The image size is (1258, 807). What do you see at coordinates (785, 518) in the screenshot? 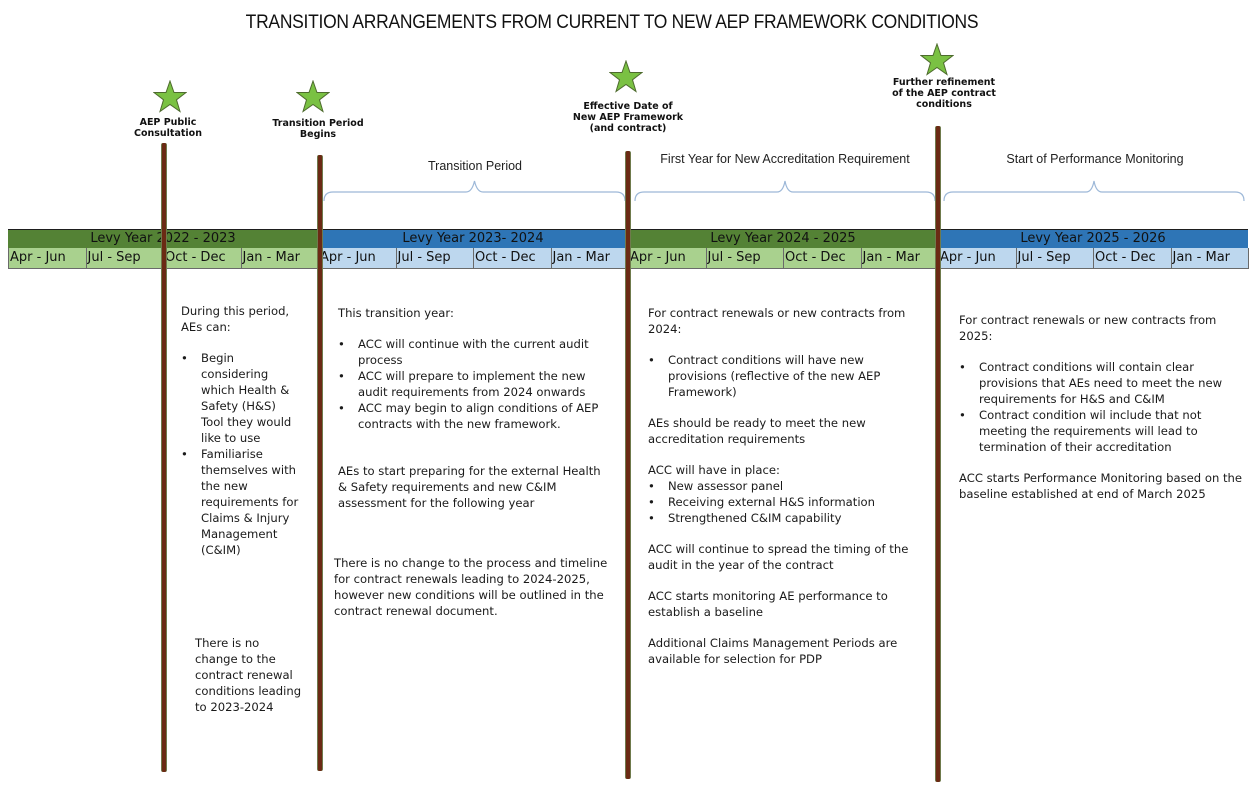
I see `col3-bullet: Strengthened C&IM capability` at bounding box center [785, 518].